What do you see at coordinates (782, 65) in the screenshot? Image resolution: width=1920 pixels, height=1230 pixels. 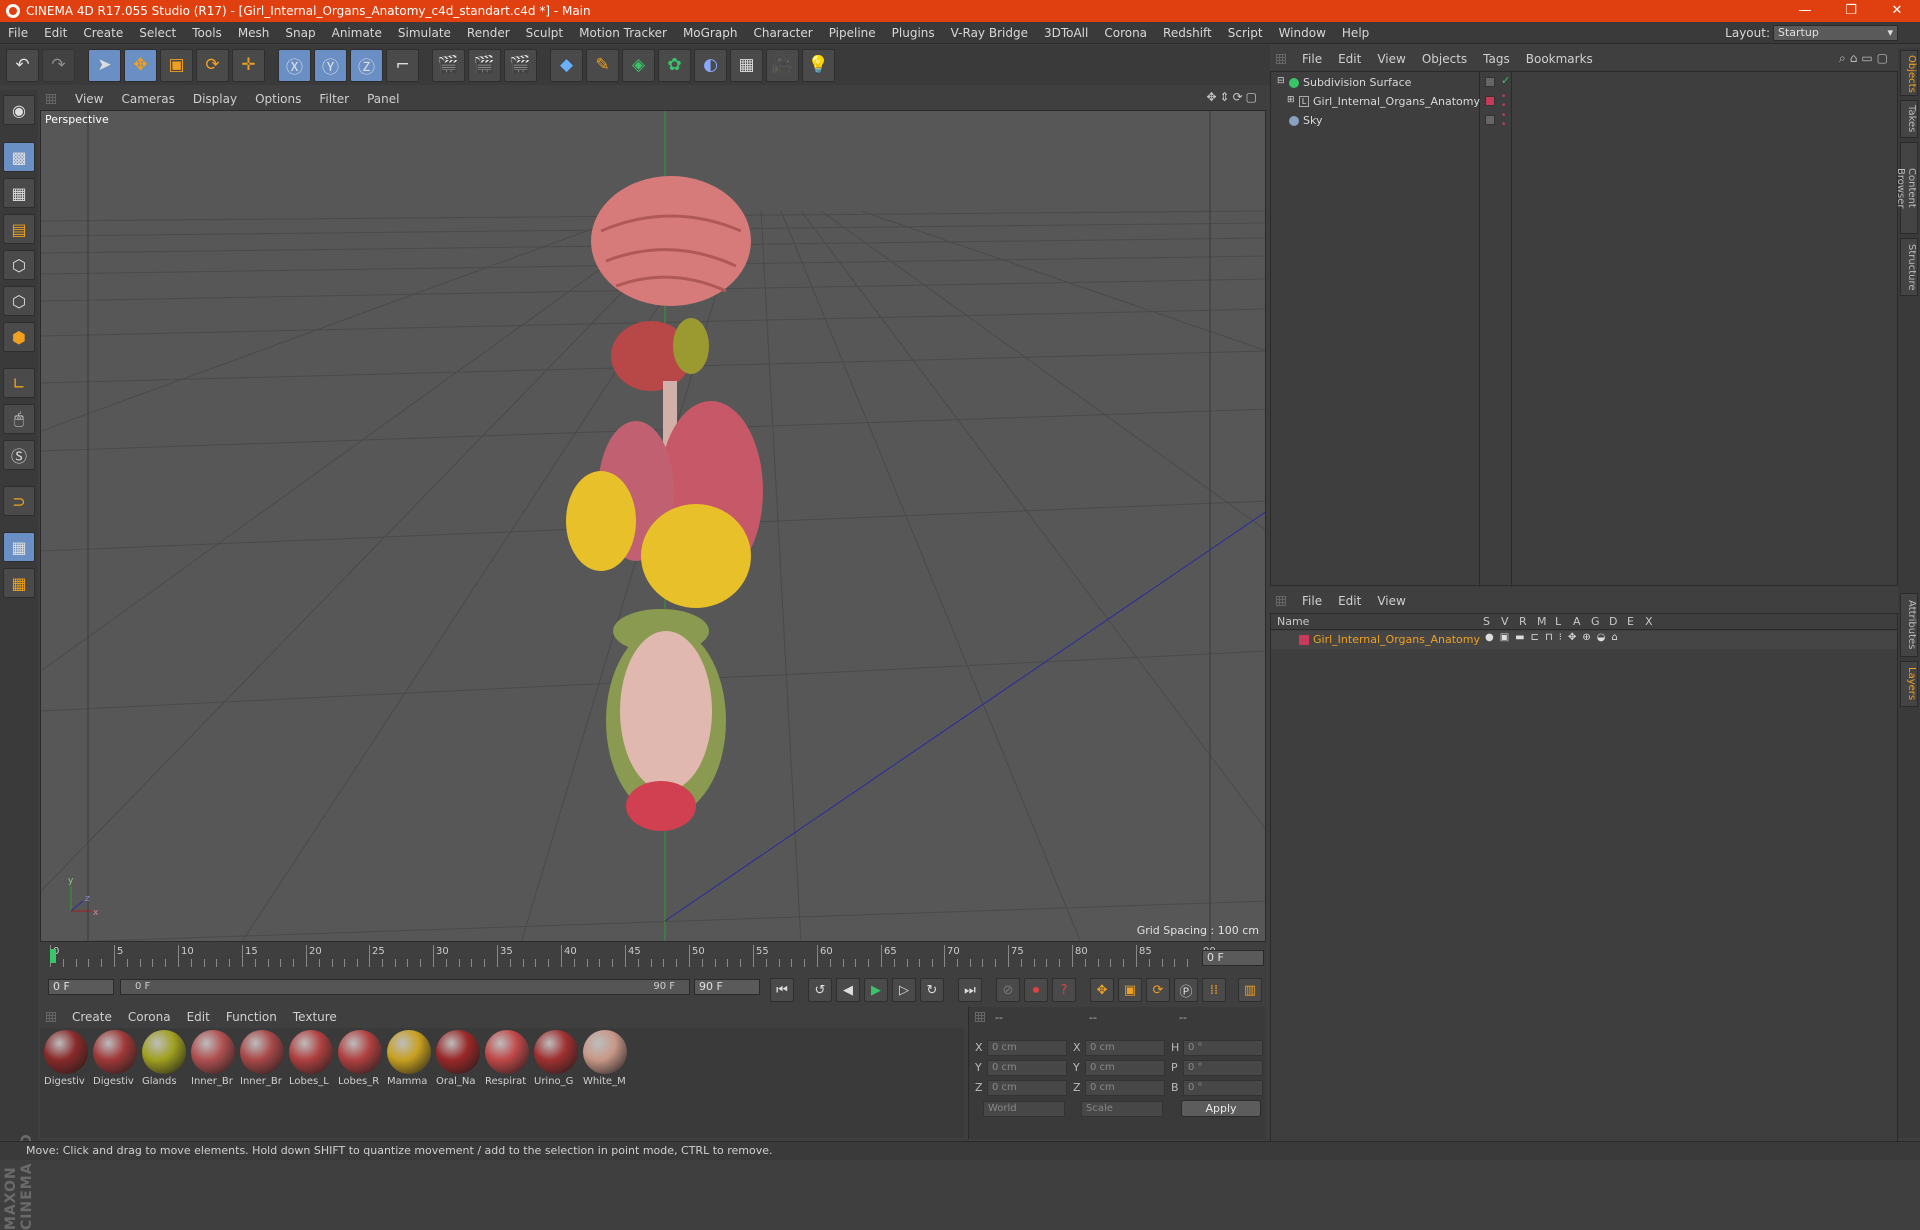 I see `camera-button: 🎥` at bounding box center [782, 65].